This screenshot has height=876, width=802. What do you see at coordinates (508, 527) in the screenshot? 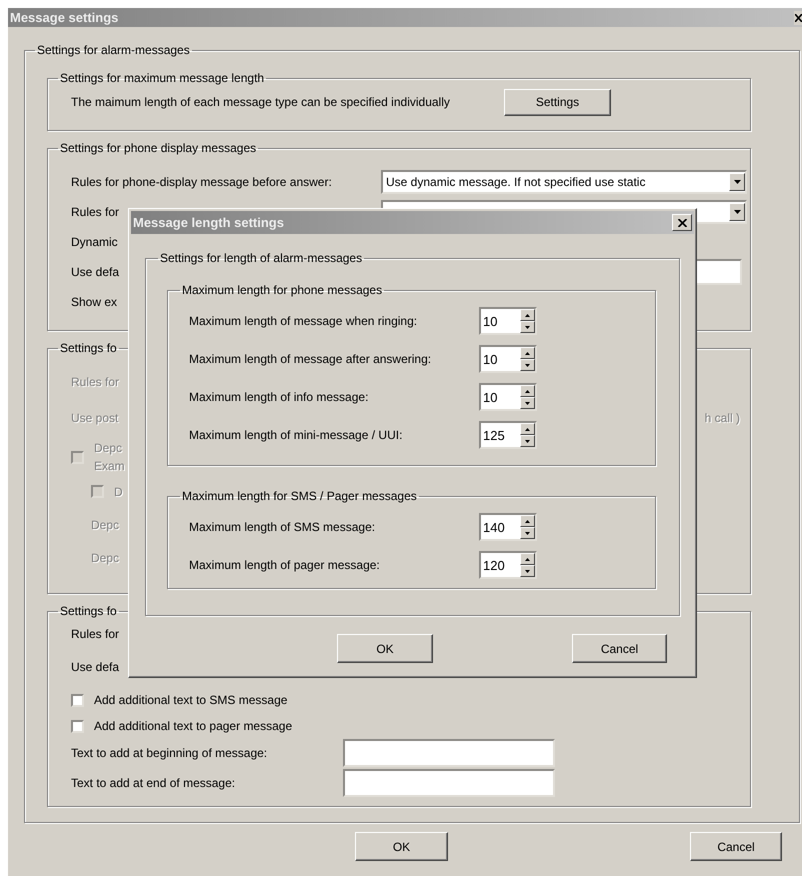
I see `number-spinner: 140` at bounding box center [508, 527].